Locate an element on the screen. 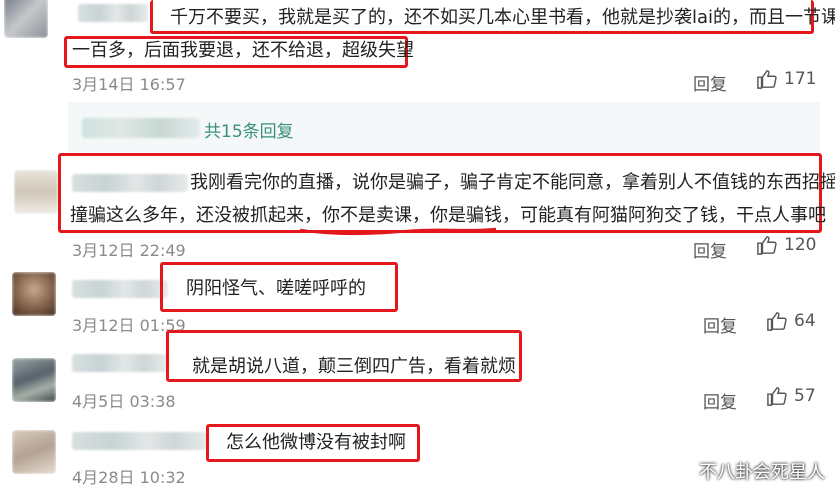  watermark: 不八卦会死星人 is located at coordinates (762, 472).